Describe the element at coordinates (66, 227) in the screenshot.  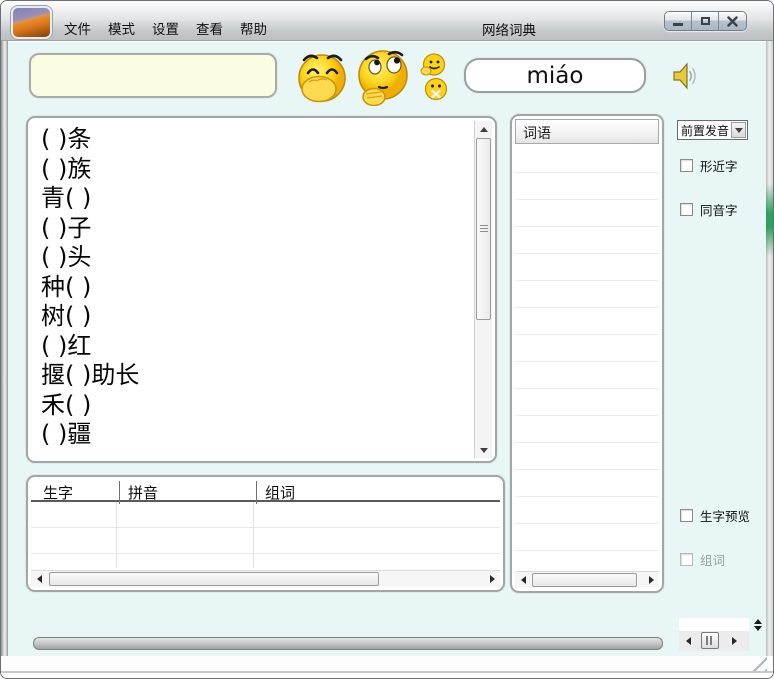
I see `exercise-line: ( )子` at that location.